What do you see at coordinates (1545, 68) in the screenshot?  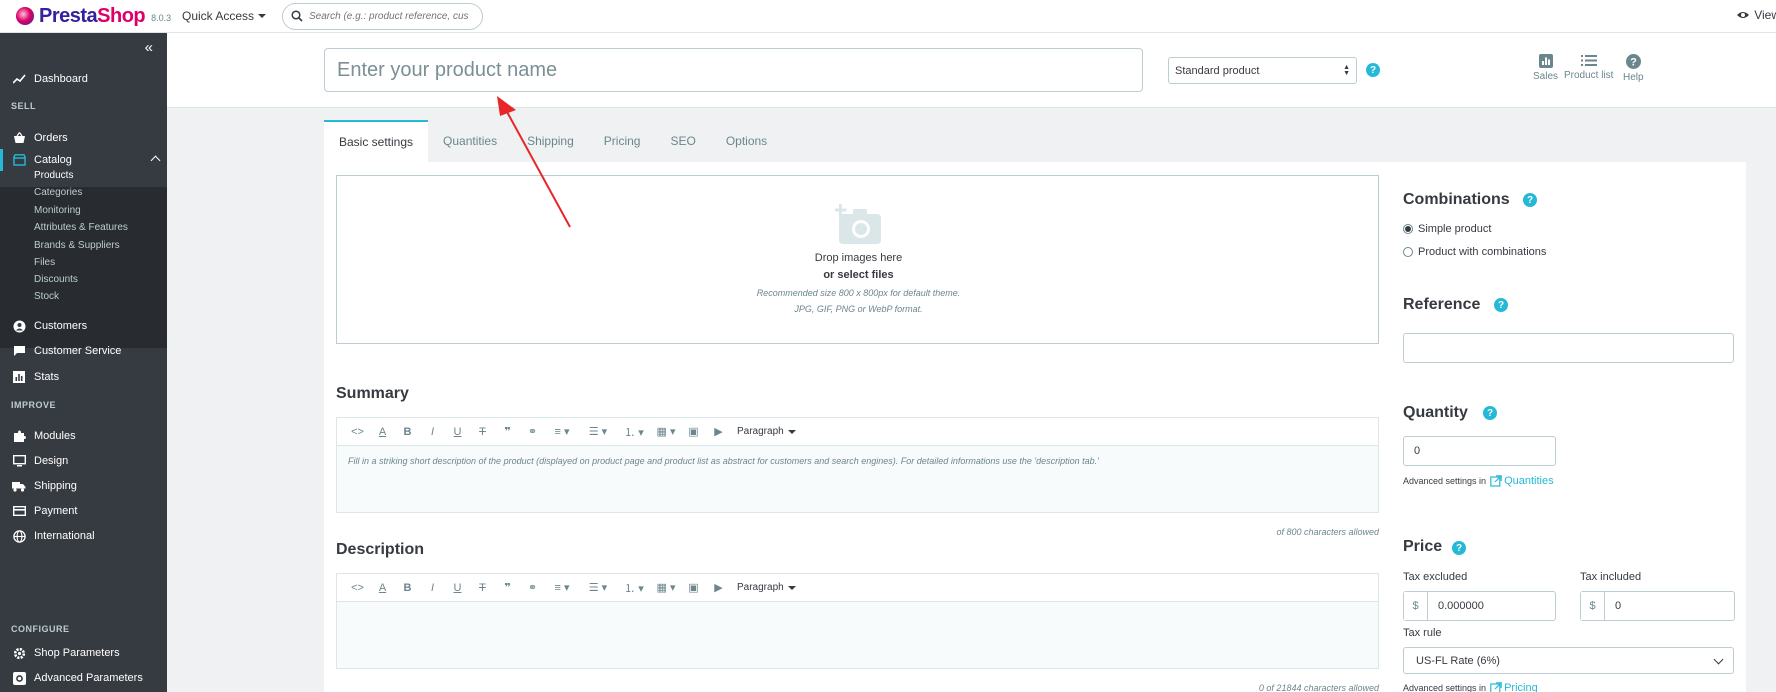 I see `sales-button: Sales` at bounding box center [1545, 68].